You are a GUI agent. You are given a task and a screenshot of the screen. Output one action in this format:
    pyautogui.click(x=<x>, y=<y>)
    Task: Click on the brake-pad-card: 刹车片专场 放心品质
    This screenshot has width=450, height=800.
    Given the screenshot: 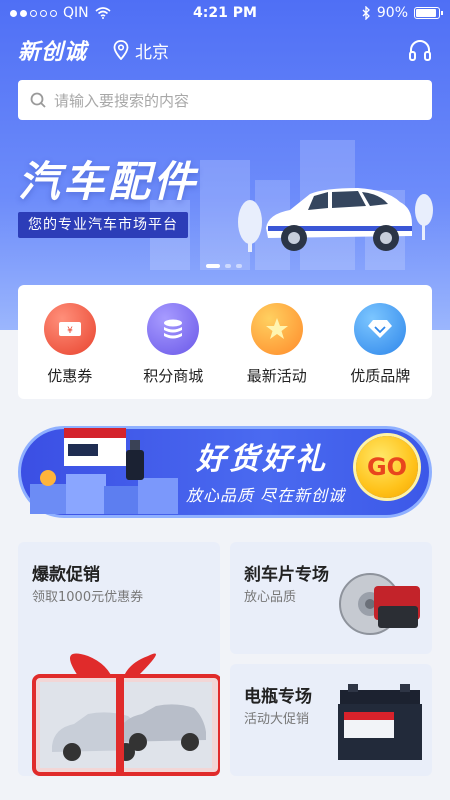 What is the action you would take?
    pyautogui.click(x=331, y=598)
    